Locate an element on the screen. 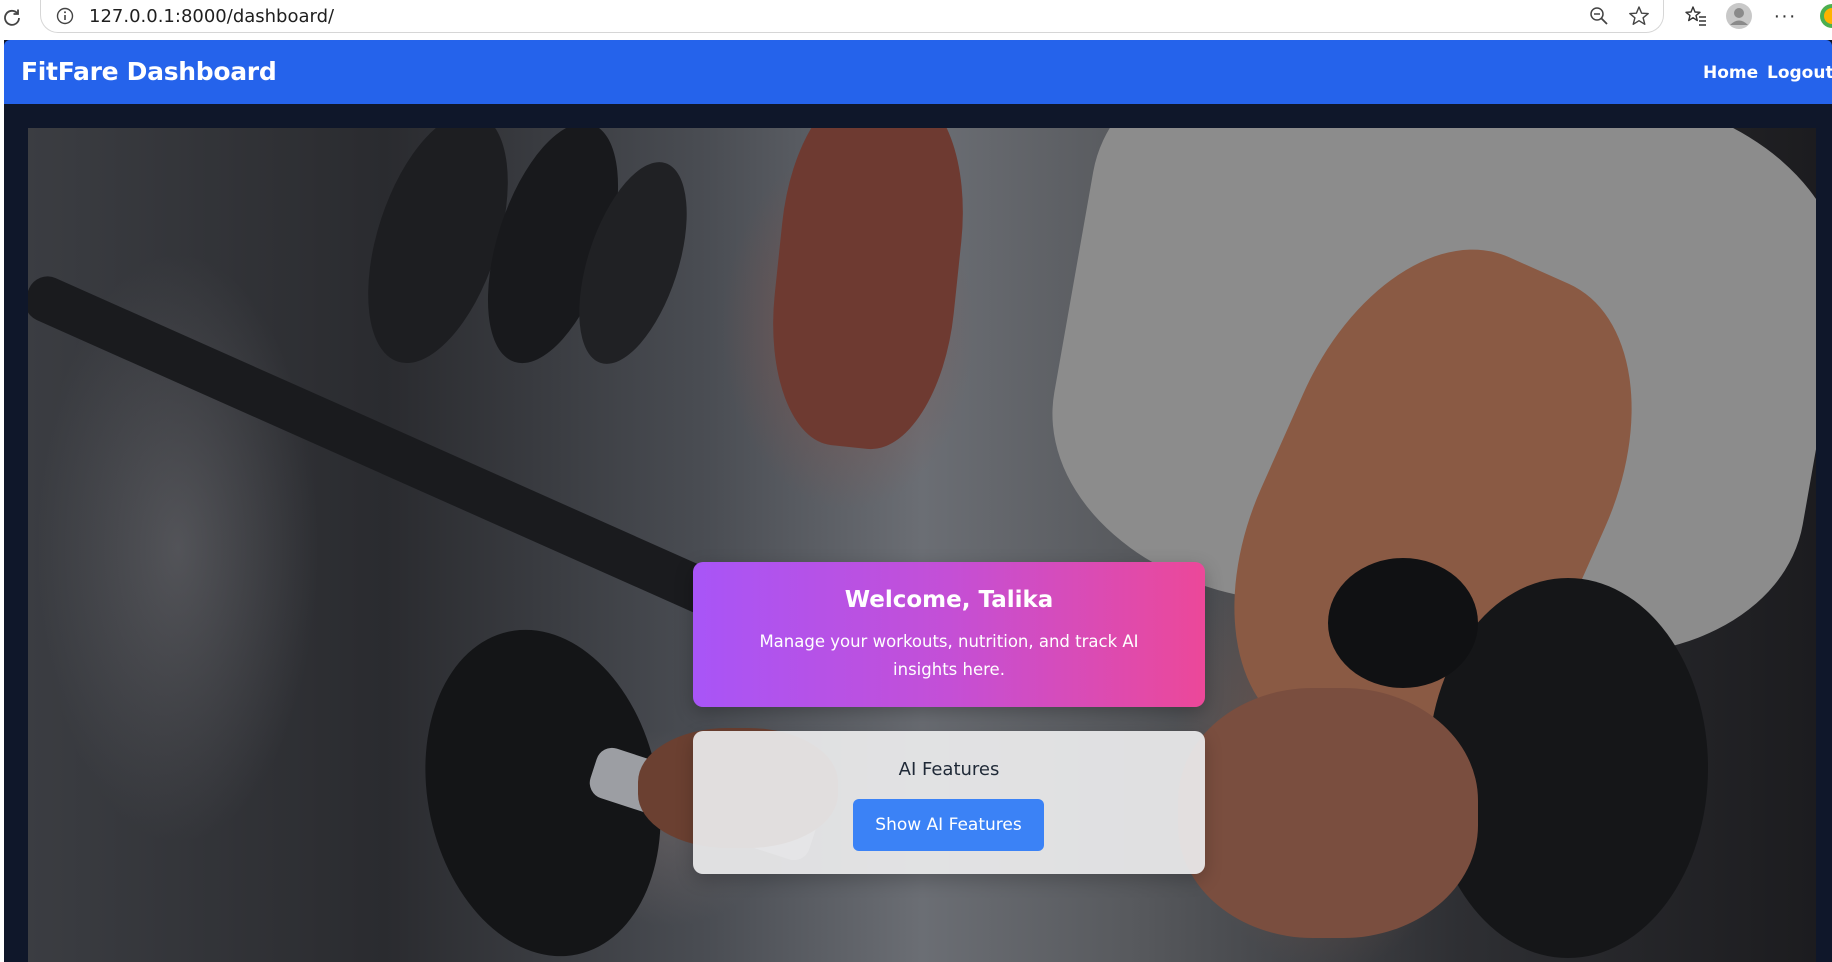  welcome-title: Welcome, Talika is located at coordinates (949, 600).